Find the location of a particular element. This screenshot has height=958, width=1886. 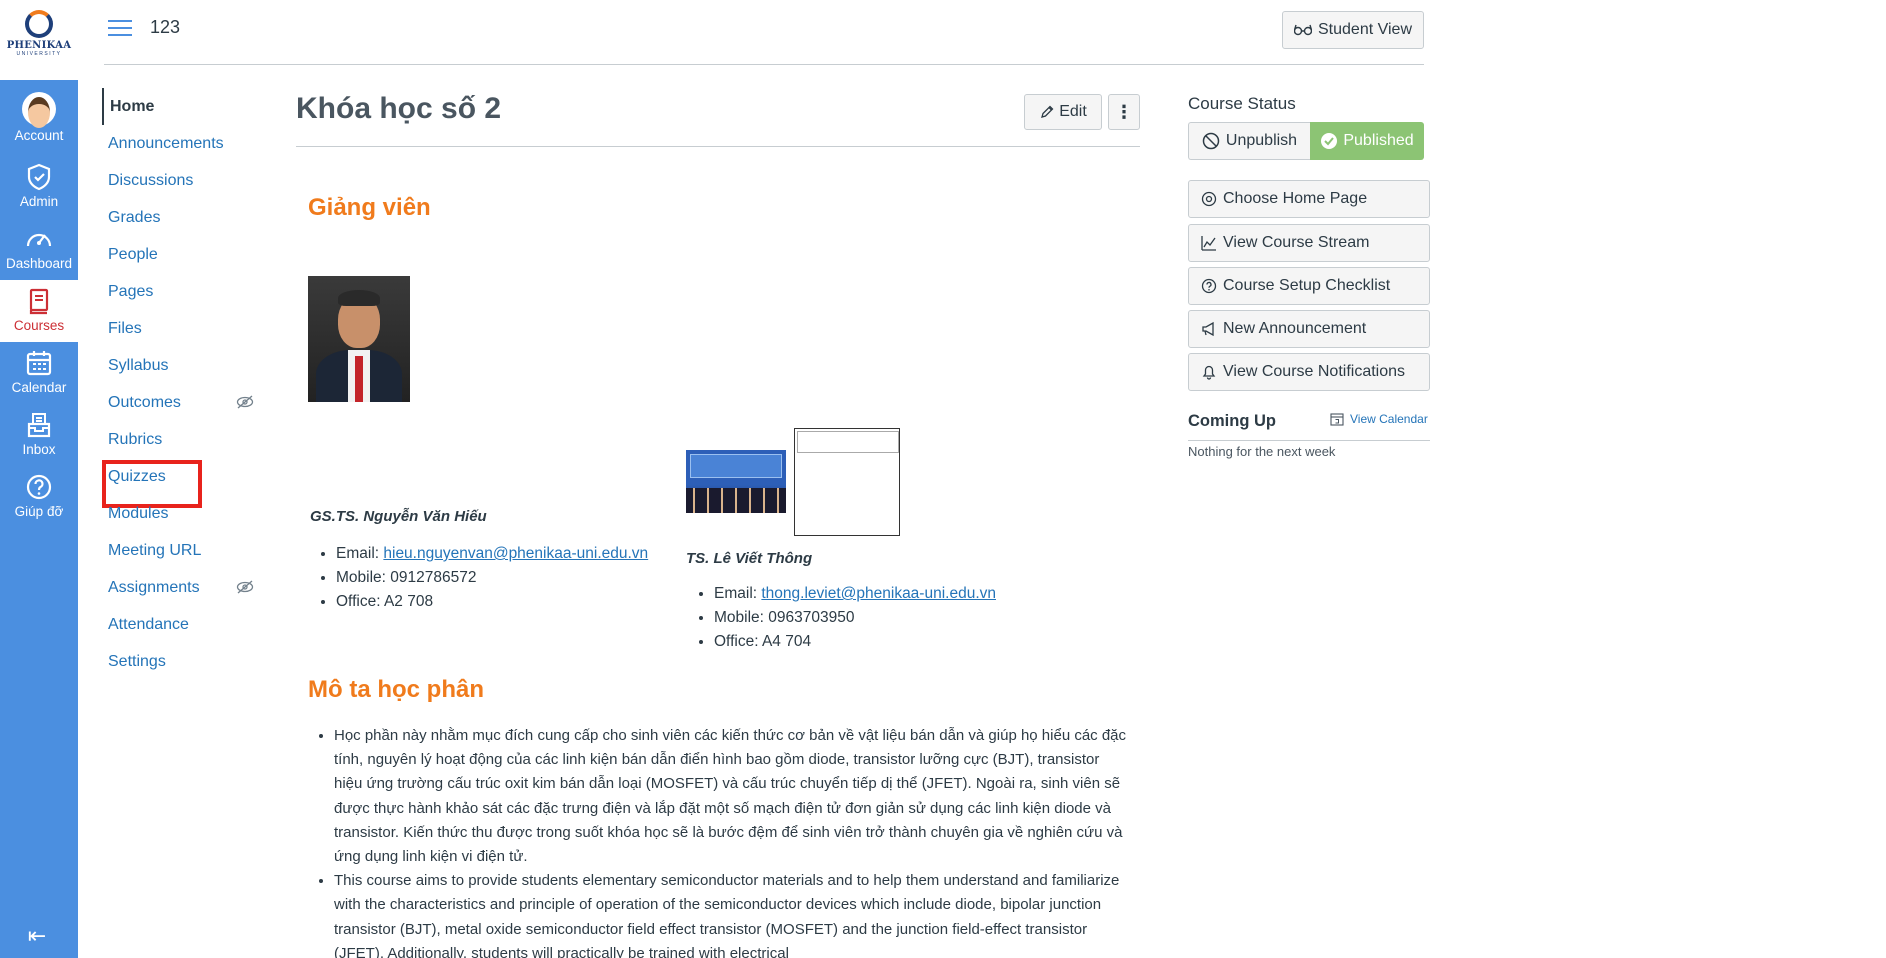

global-nav-label: Giúp đỡ is located at coordinates (39, 511).